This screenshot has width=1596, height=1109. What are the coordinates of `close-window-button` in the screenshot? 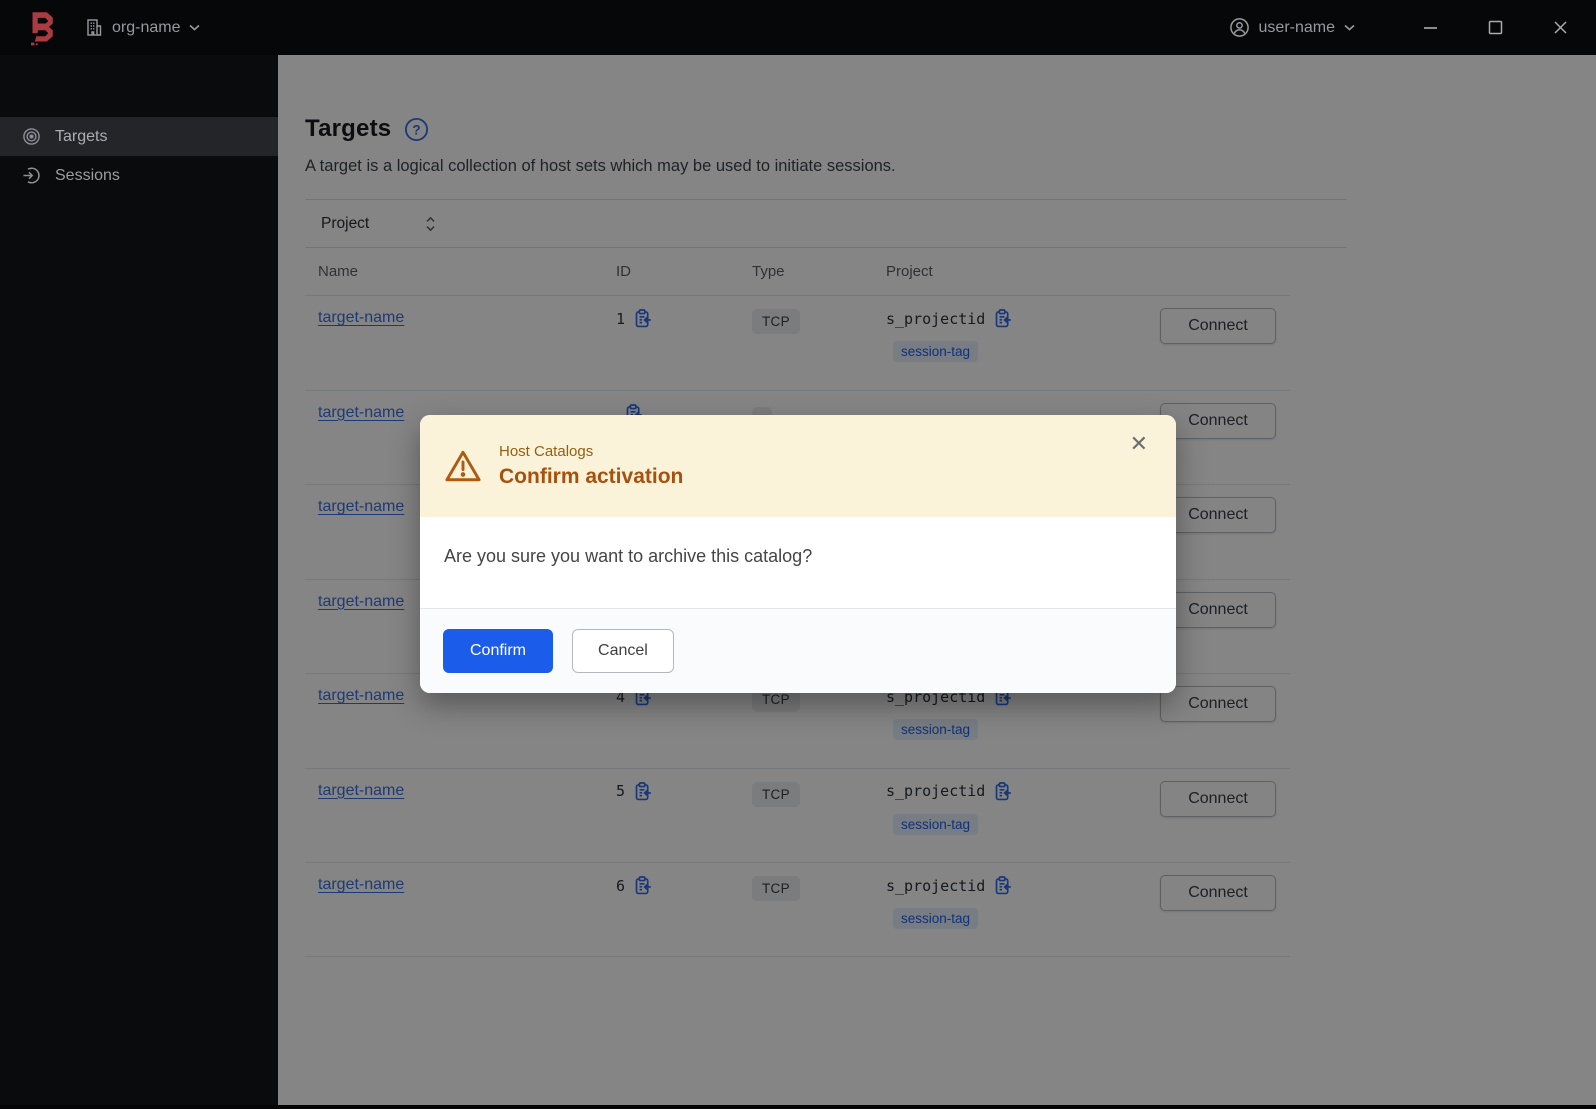 It's located at (1560, 27).